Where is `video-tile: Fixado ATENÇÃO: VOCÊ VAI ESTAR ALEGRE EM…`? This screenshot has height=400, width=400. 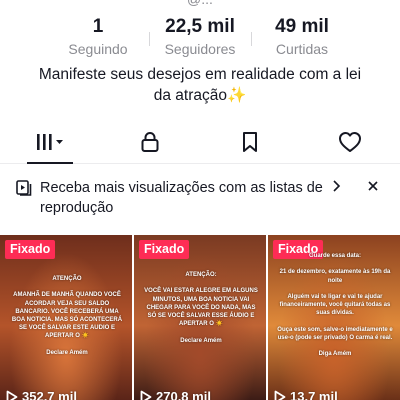
video-tile: Fixado ATENÇÃO: VOCÊ VAI ESTAR ALEGRE EM… is located at coordinates (200, 317).